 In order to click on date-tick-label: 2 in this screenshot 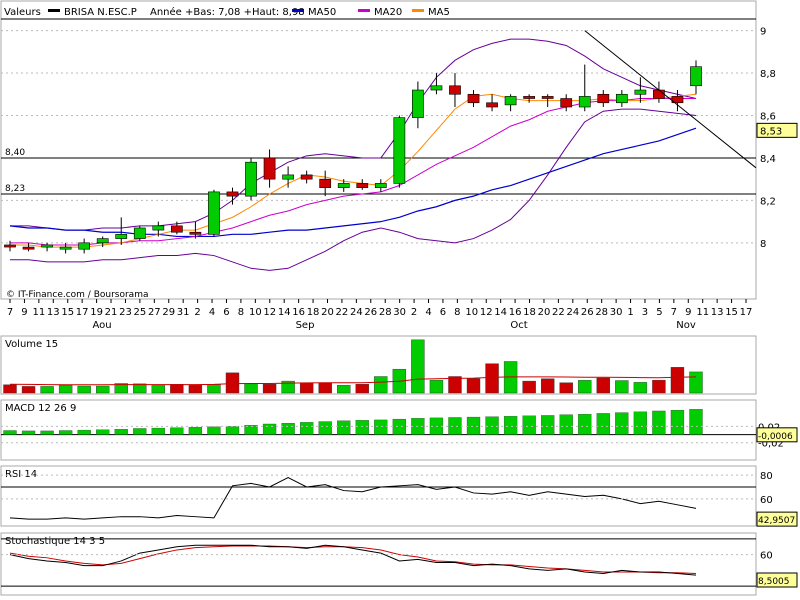, I will do `click(414, 312)`.